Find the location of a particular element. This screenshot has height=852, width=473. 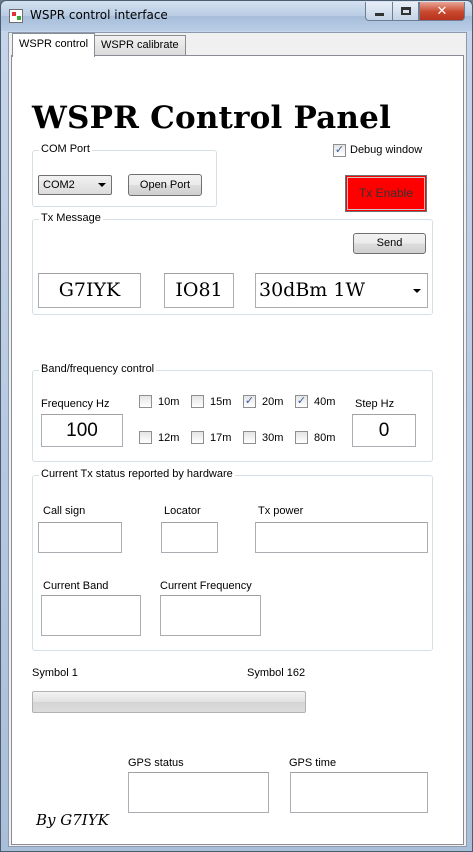

minimize-button is located at coordinates (379, 11).